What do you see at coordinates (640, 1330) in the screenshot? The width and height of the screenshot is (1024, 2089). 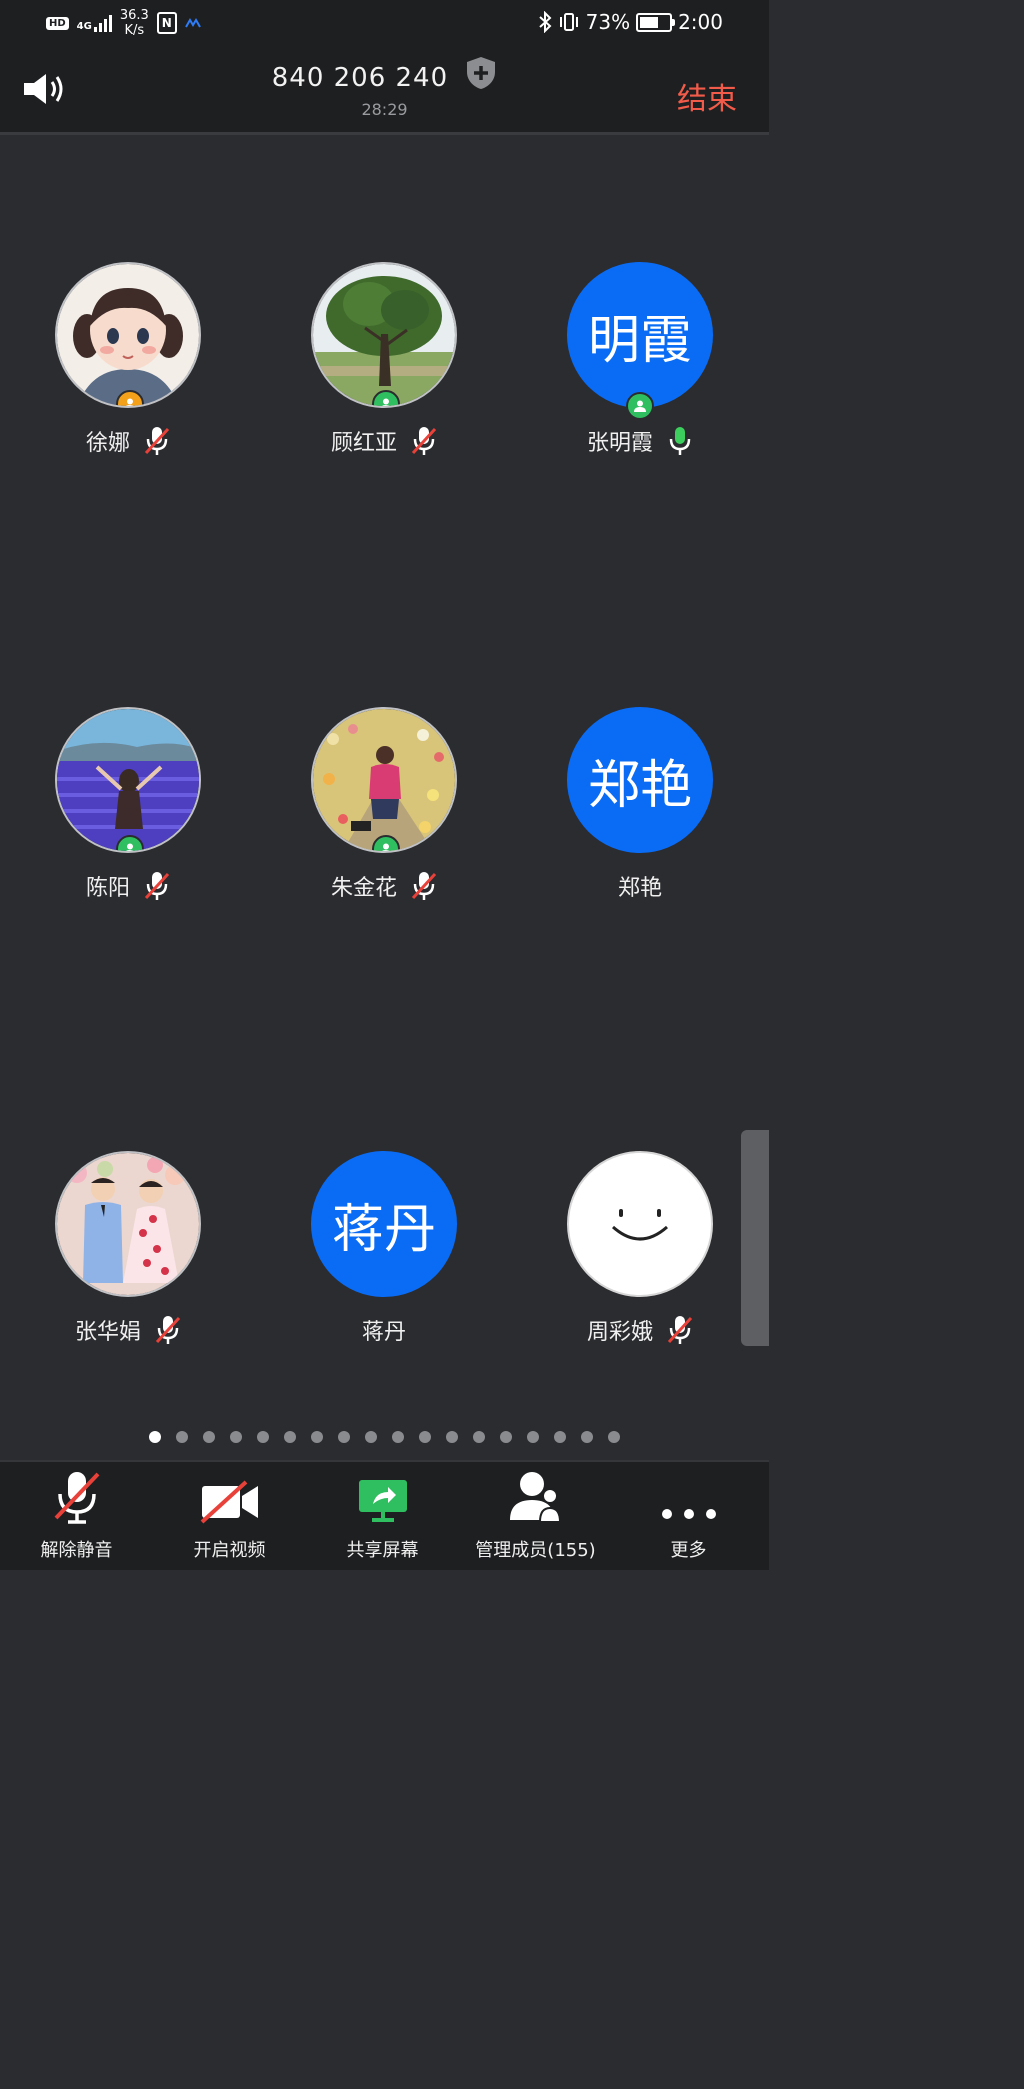 I see `name-line: 周彩娥` at bounding box center [640, 1330].